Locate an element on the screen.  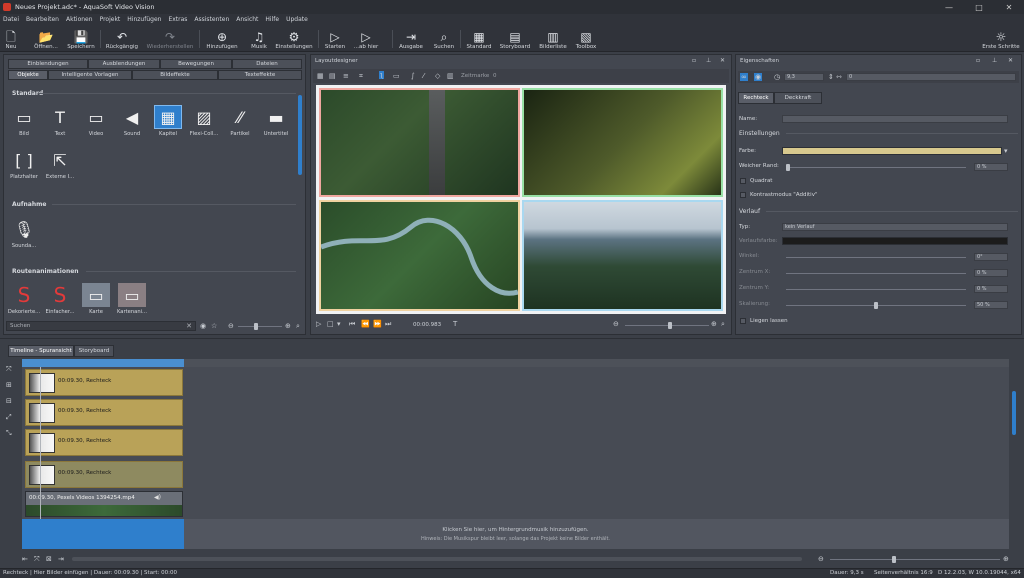
menu-hinzufuegen: Hinzufügen is located at coordinates (144, 19).